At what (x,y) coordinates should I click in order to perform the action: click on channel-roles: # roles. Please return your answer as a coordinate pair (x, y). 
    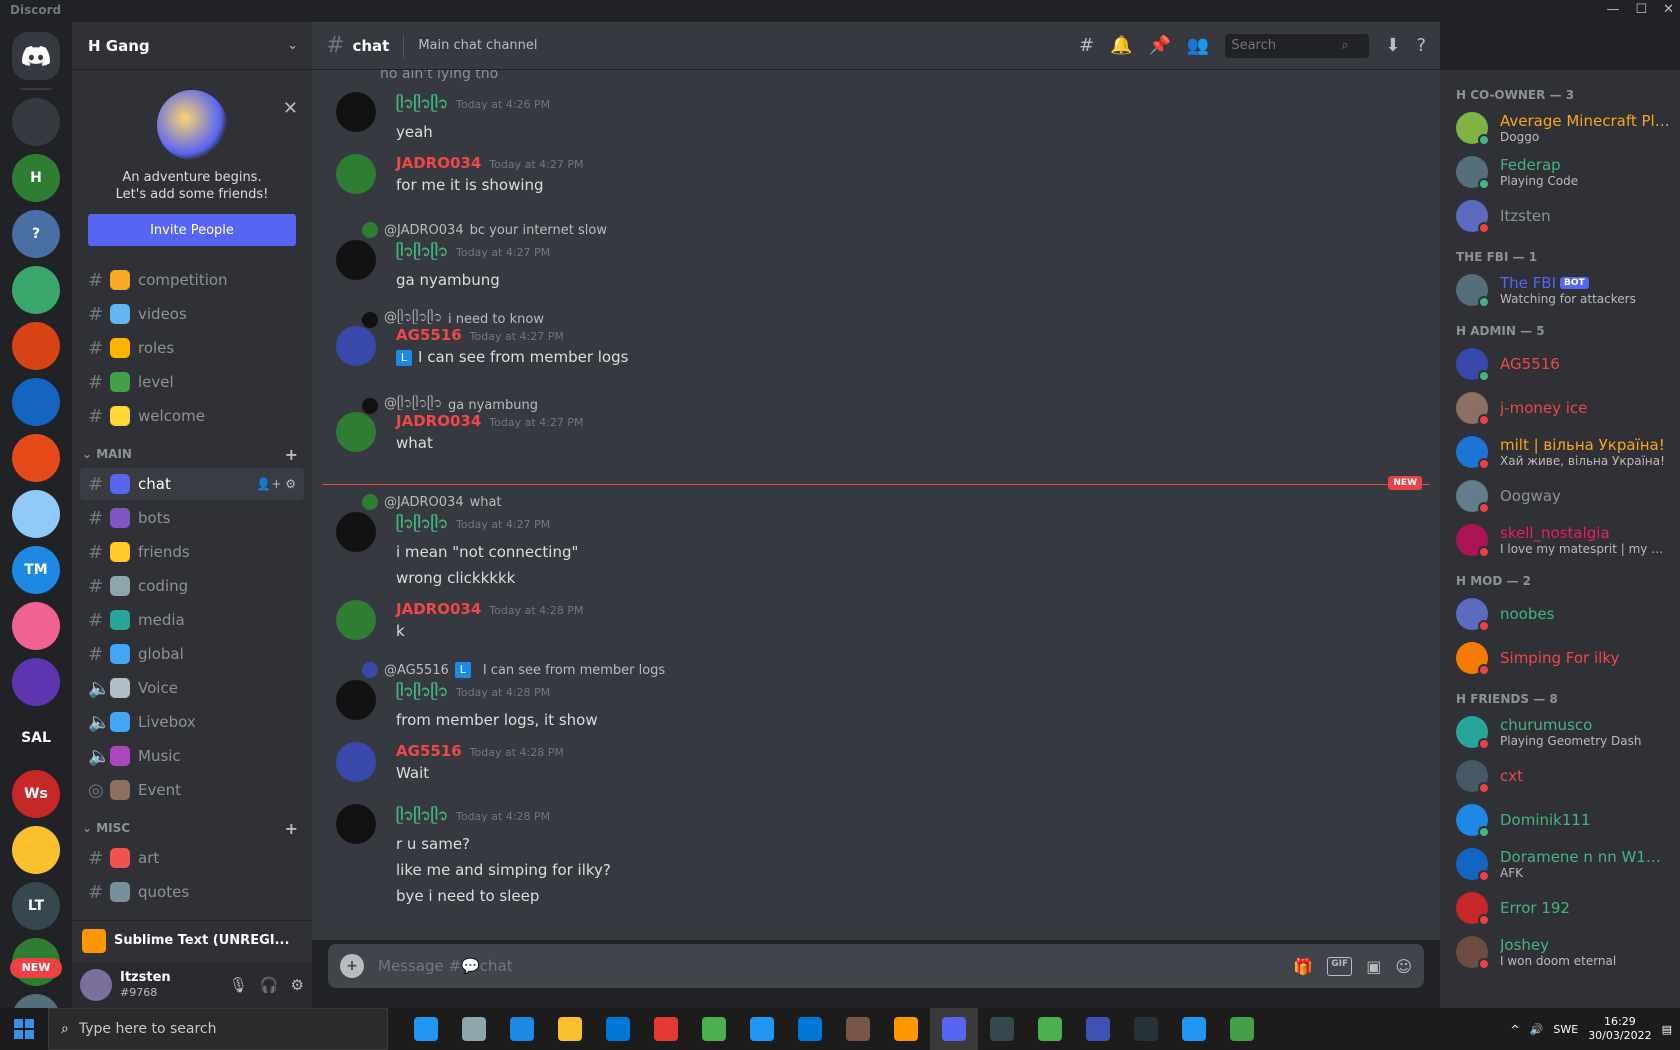
    Looking at the image, I should click on (192, 348).